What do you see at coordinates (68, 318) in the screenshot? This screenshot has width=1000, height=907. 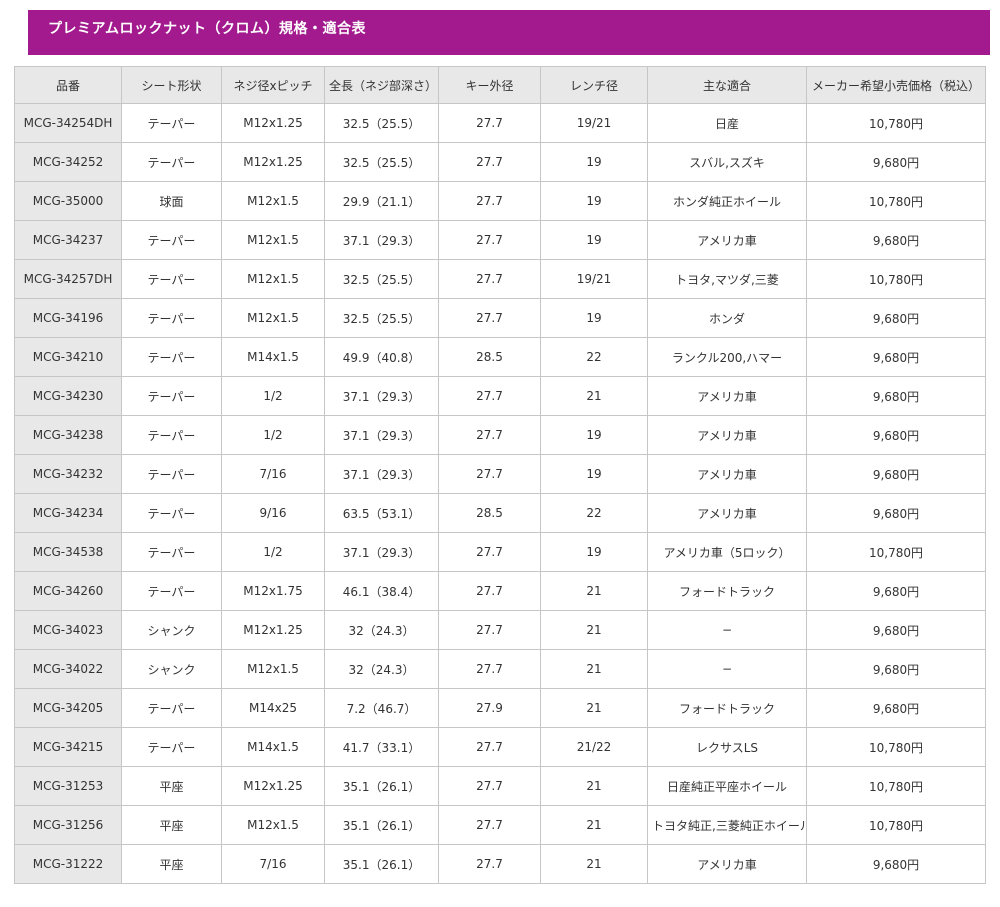 I see `cell-part-number: MCG-34196` at bounding box center [68, 318].